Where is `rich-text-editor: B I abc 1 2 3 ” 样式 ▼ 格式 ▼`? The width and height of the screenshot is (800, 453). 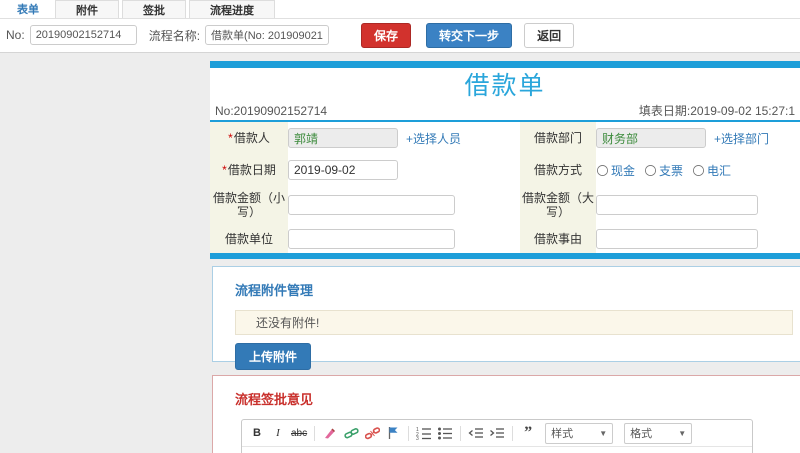 rich-text-editor: B I abc 1 2 3 ” 样式 ▼ 格式 ▼ is located at coordinates (497, 436).